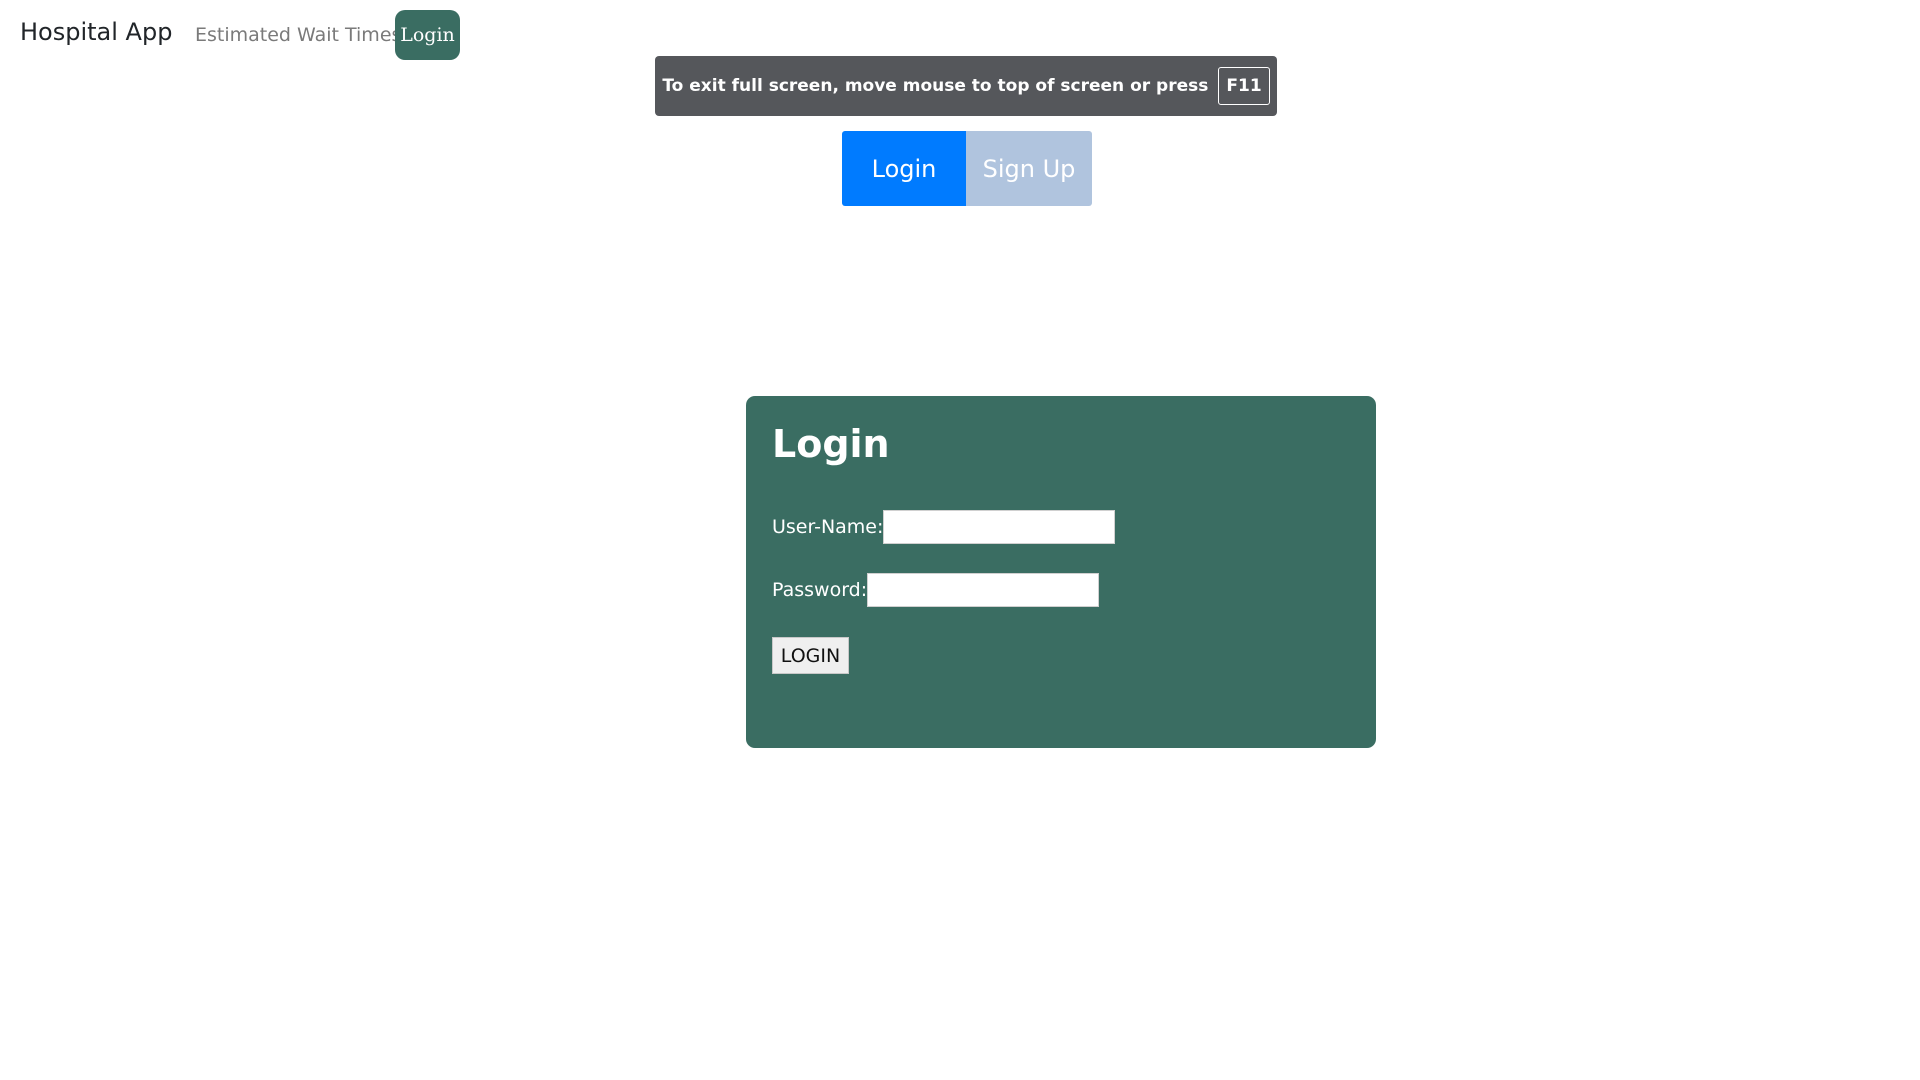 The image size is (1920, 1080). Describe the element at coordinates (831, 444) in the screenshot. I see `login-card-title: Login` at that location.